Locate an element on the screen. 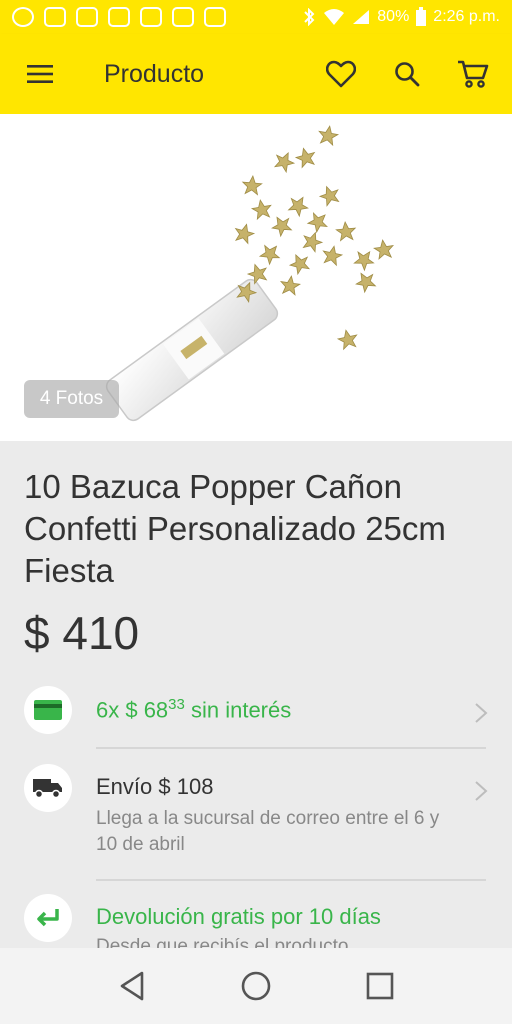 The width and height of the screenshot is (512, 1024). system-navigation-bar is located at coordinates (256, 986).